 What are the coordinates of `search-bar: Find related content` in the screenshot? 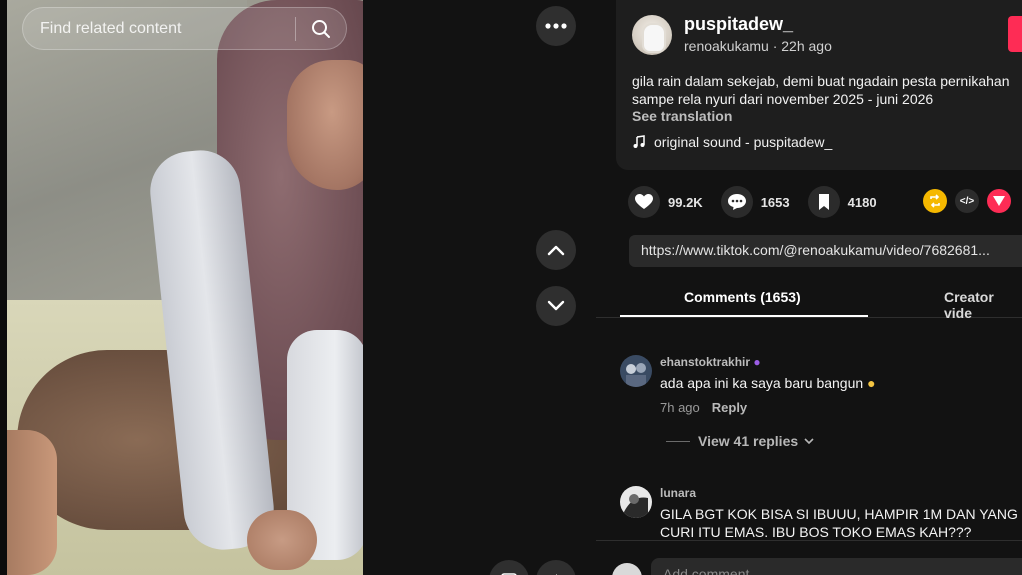 It's located at (184, 28).